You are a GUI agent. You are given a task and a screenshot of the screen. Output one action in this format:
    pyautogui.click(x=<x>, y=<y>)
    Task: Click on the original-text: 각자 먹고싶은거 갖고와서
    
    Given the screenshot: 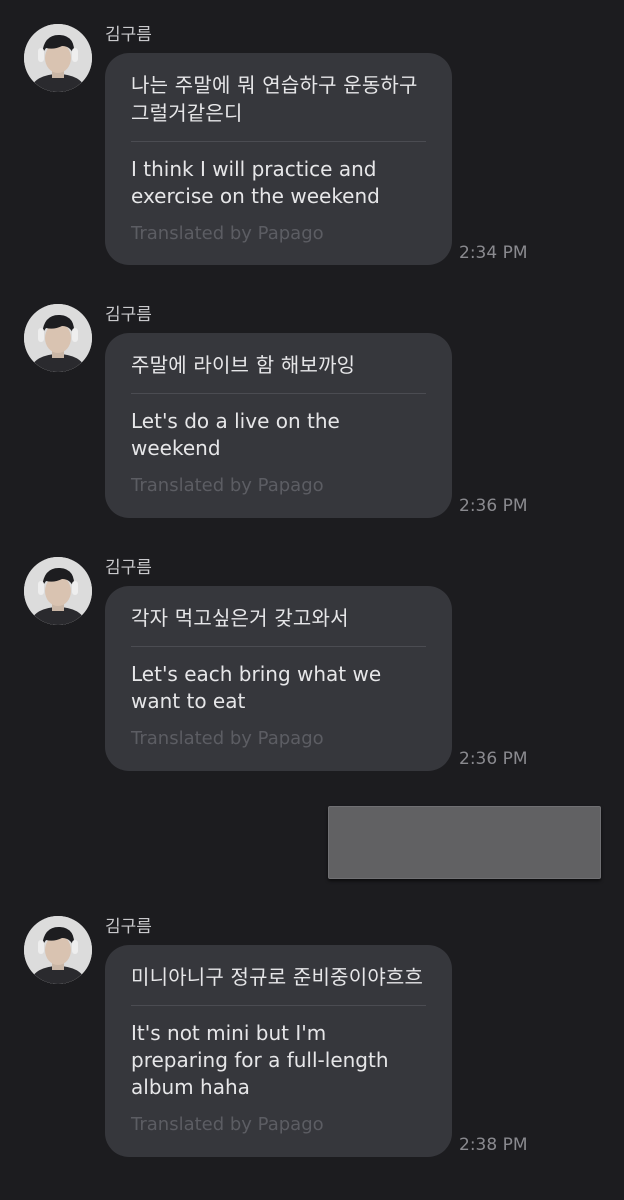 What is the action you would take?
    pyautogui.click(x=240, y=618)
    